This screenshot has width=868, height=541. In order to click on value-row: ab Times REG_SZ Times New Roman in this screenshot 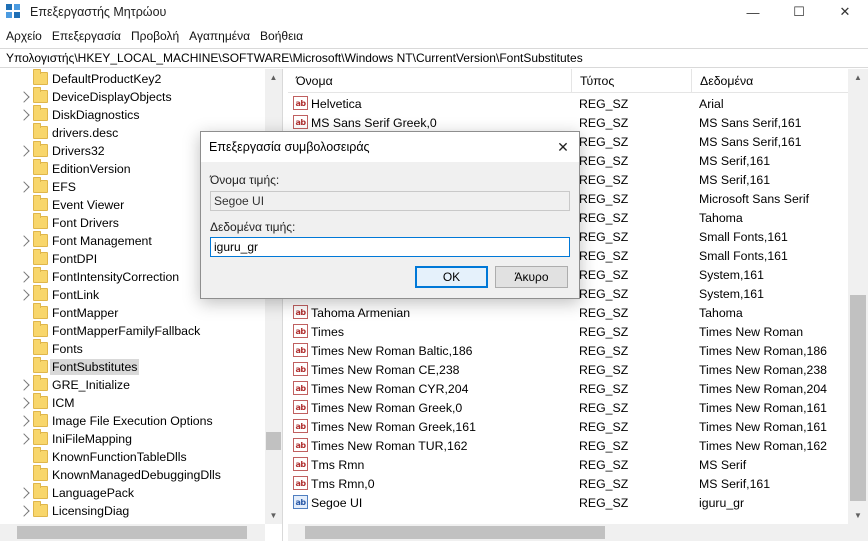, I will do `click(570, 331)`.